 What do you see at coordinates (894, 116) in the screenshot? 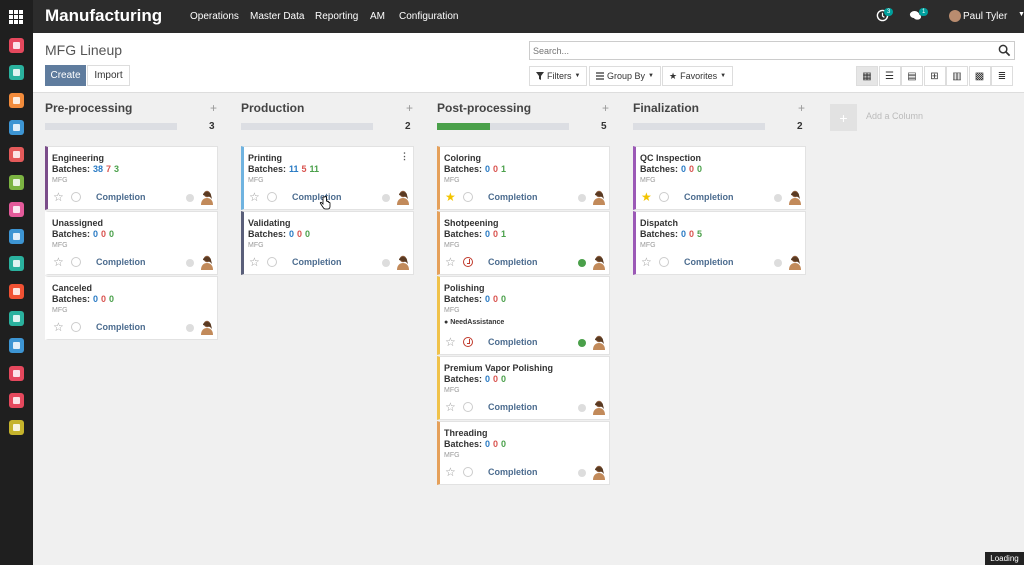
I see `add-column-label: Add a Column` at bounding box center [894, 116].